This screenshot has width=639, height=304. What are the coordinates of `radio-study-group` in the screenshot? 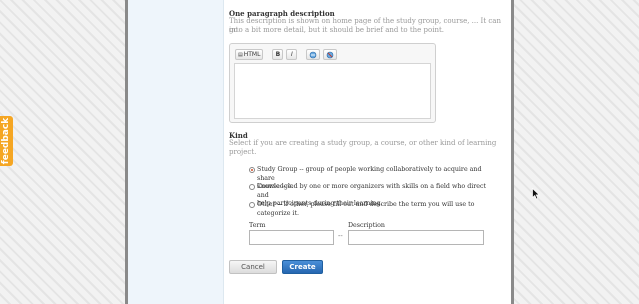 It's located at (252, 170).